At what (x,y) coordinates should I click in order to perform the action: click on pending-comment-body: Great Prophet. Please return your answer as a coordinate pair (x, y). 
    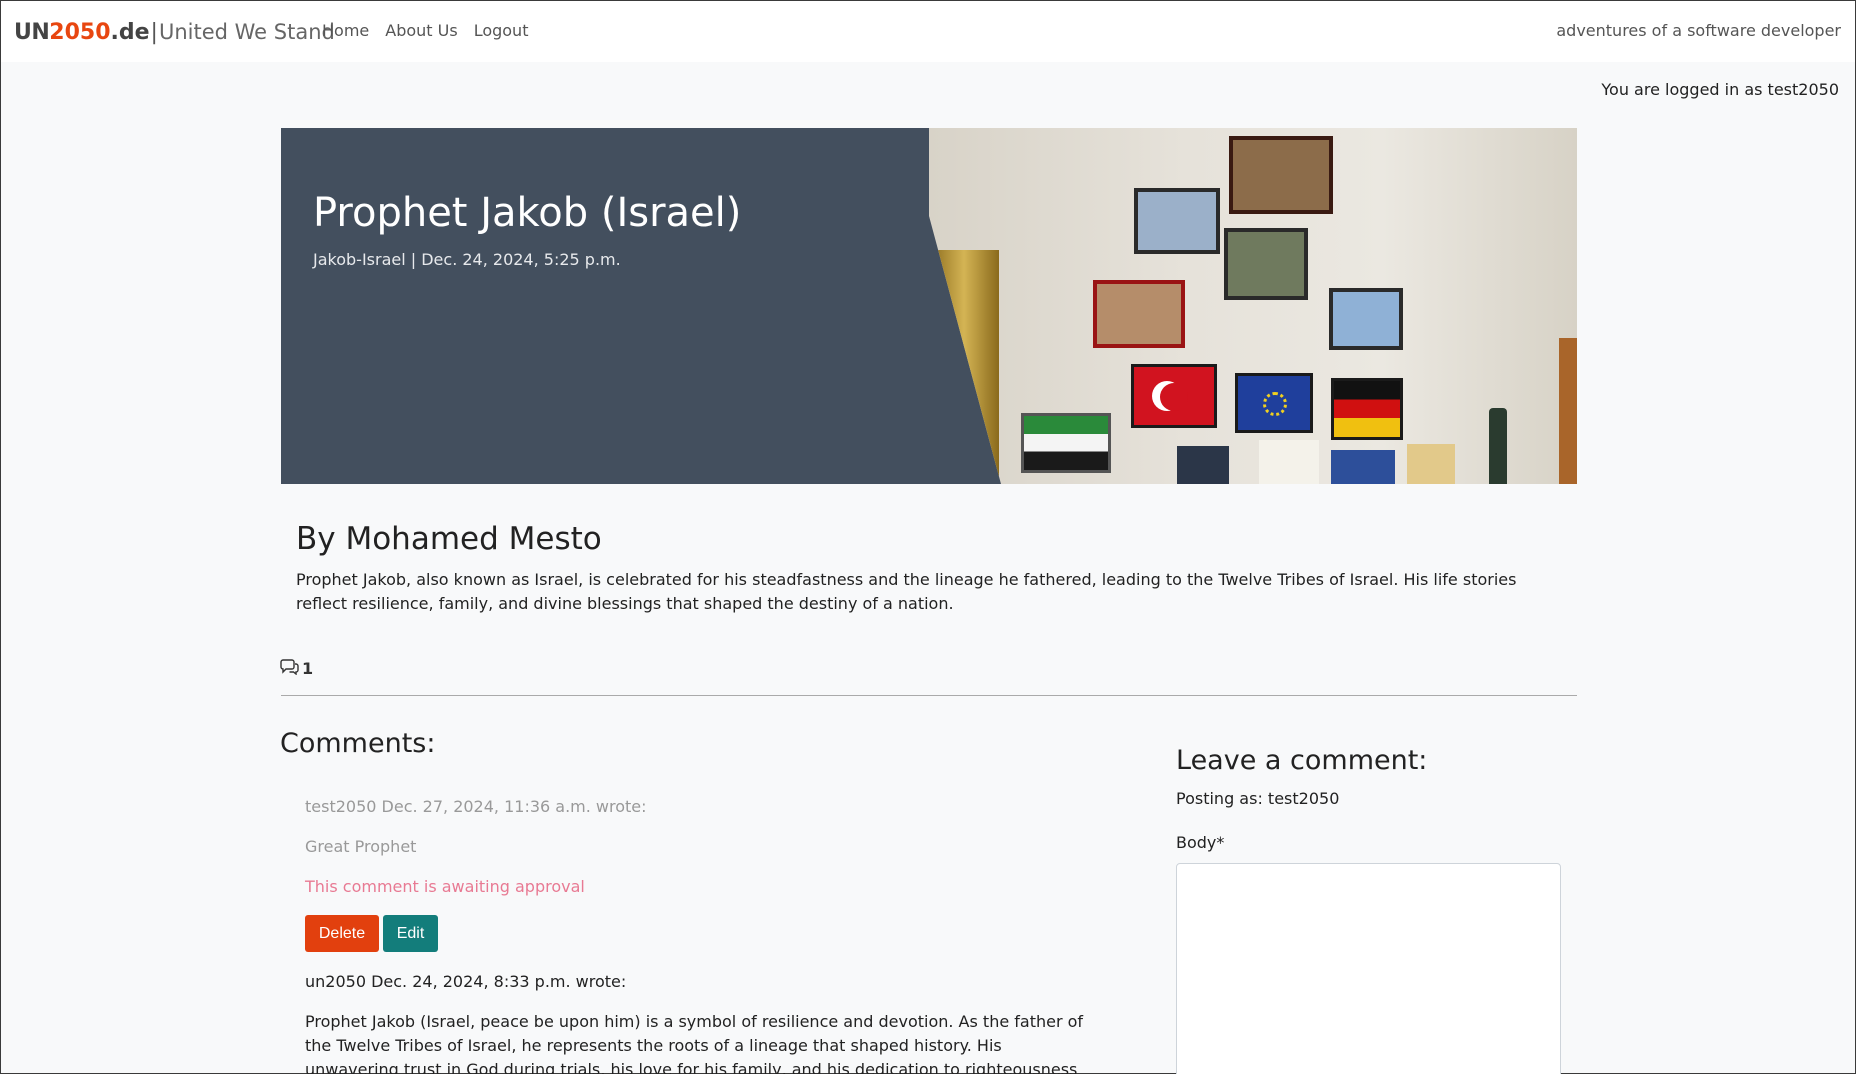
    Looking at the image, I should click on (361, 846).